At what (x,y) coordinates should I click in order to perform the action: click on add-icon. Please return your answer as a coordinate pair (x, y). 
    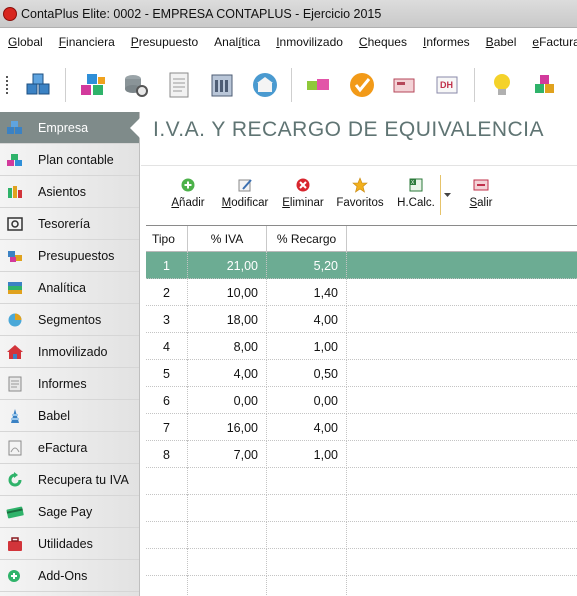
    Looking at the image, I should click on (188, 185).